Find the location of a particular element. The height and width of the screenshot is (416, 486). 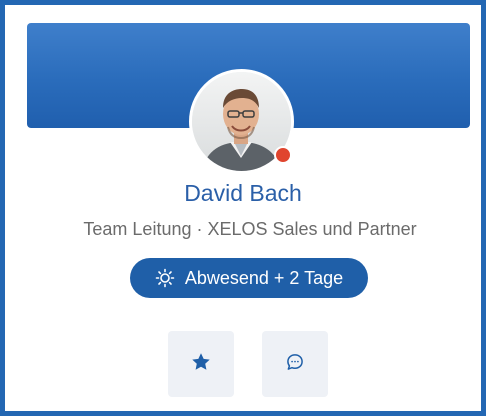

chat-bubble-icon is located at coordinates (295, 364).